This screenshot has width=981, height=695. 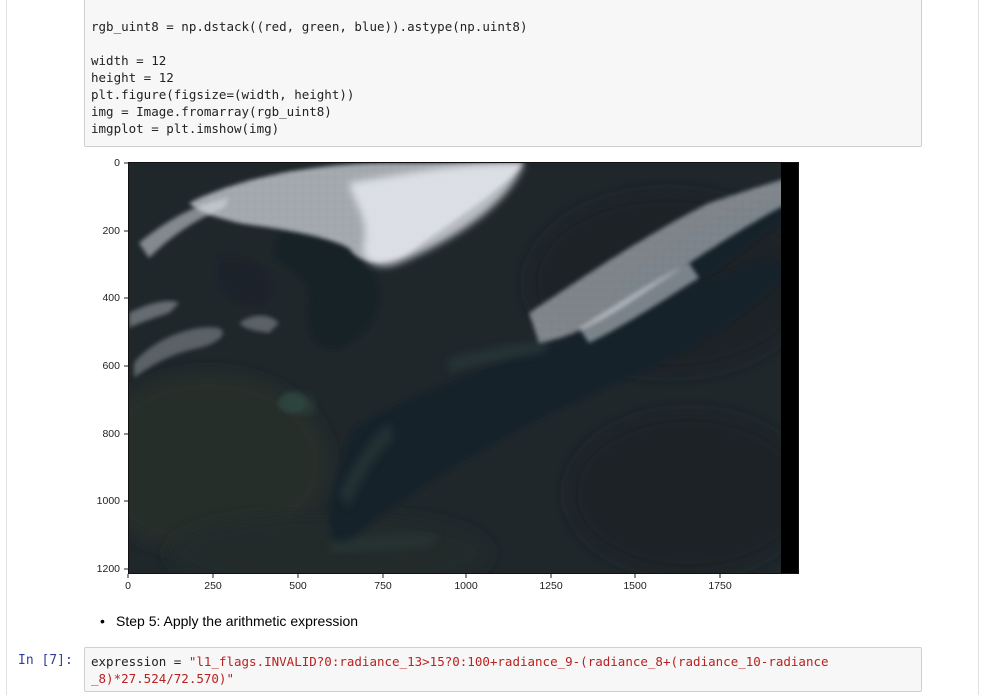 I want to click on cell-prompt: In [7]:, so click(x=45, y=660).